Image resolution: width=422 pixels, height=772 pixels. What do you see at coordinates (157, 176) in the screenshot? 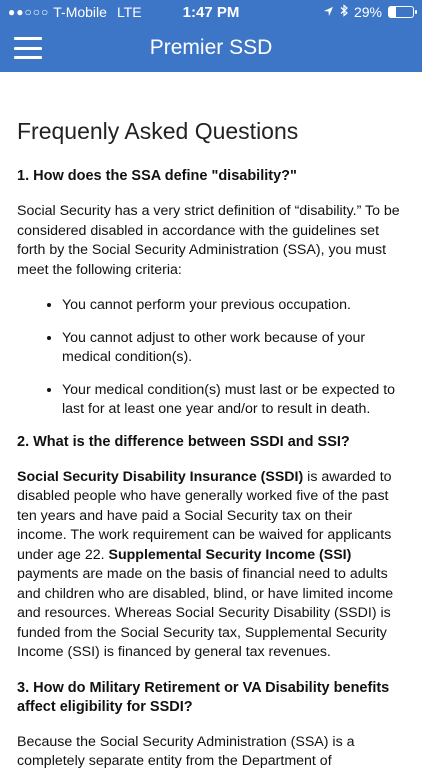
I see `faq-question-1: 1. How does the SSA define "disability?"` at bounding box center [157, 176].